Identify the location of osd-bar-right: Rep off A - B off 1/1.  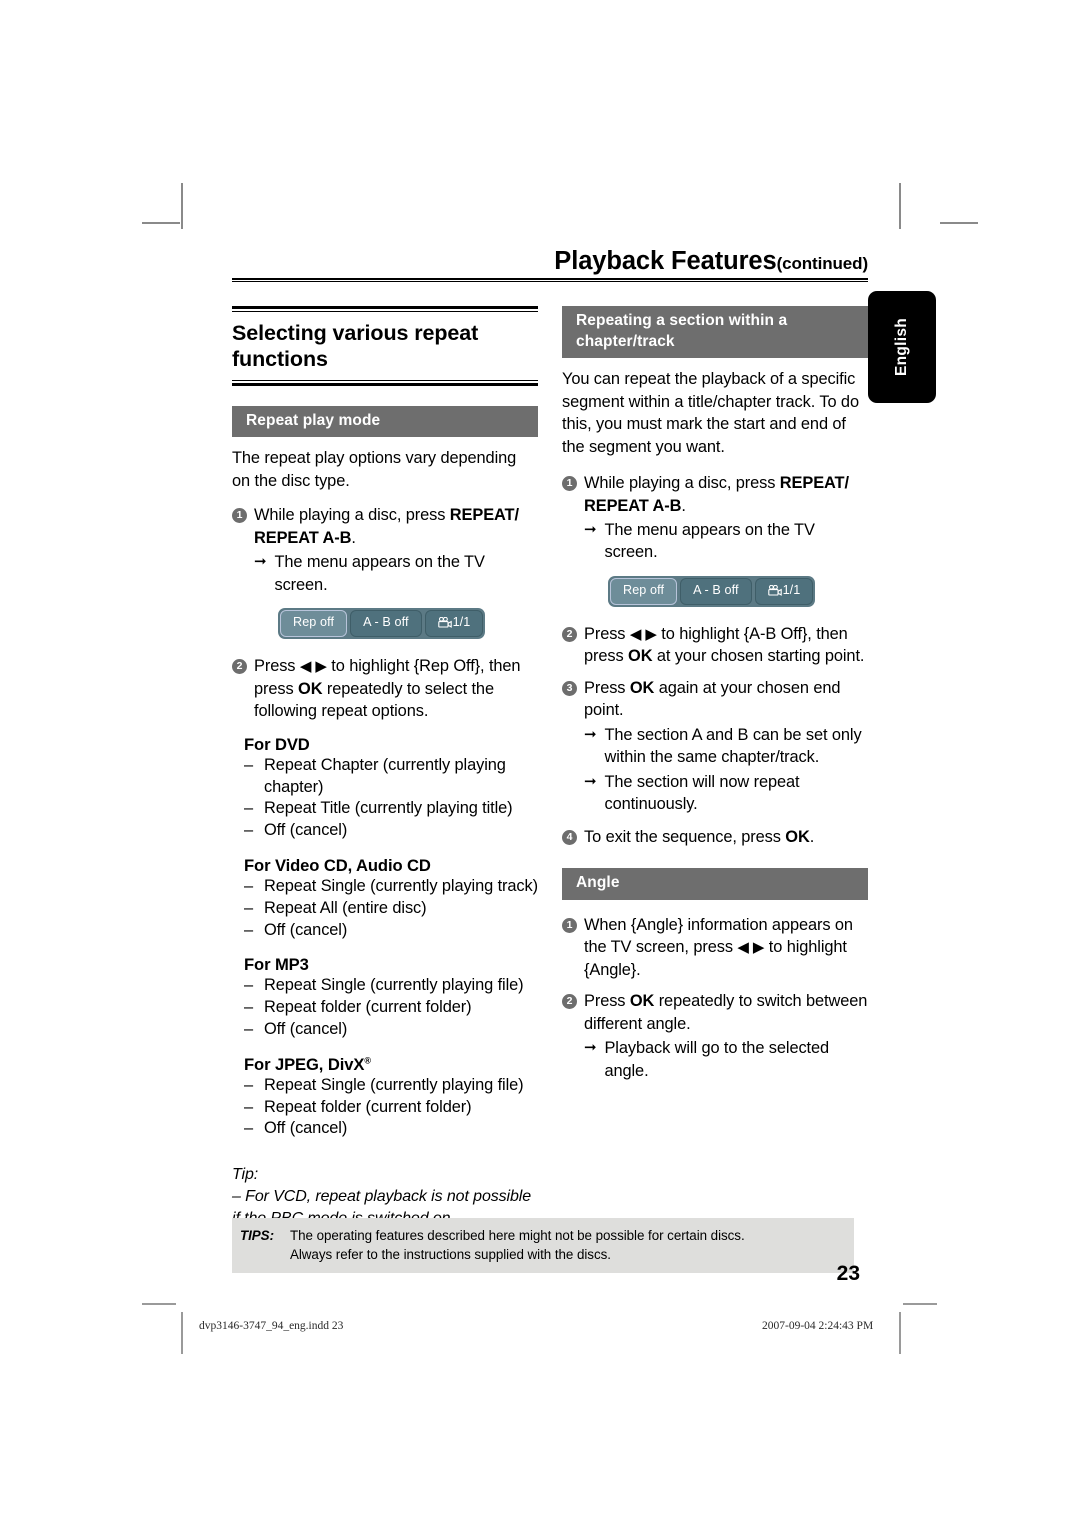
(712, 591).